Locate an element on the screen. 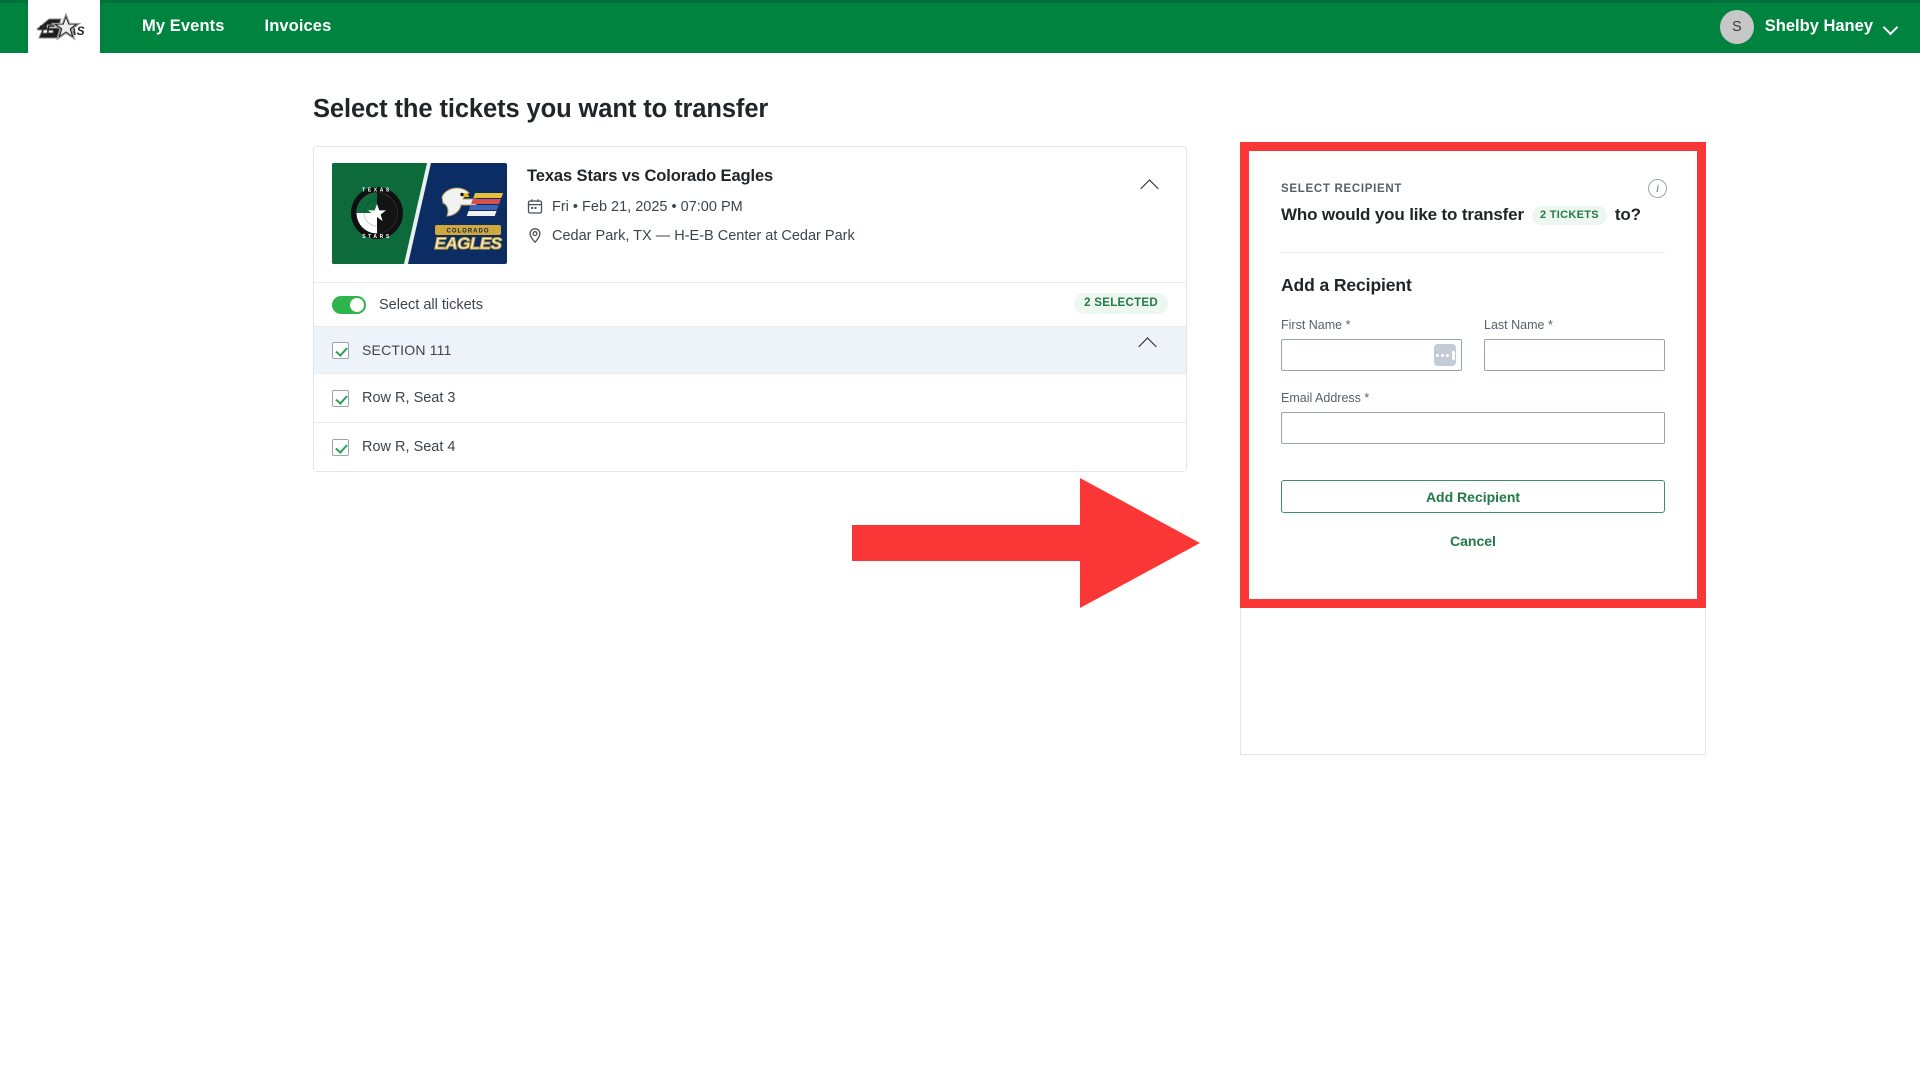 This screenshot has width=1920, height=1080. first-name-field-group: First Name * is located at coordinates (1371, 344).